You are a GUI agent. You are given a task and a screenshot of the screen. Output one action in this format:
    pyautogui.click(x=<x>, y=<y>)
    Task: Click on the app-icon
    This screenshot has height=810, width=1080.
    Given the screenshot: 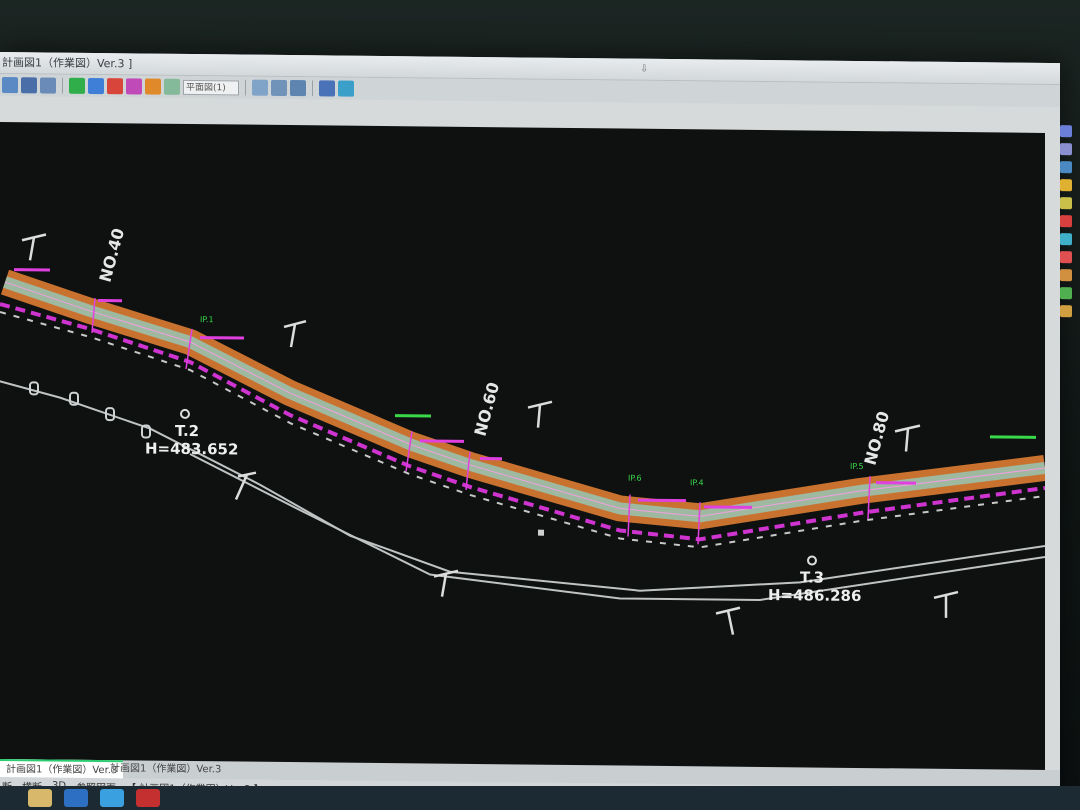 What is the action you would take?
    pyautogui.click(x=148, y=798)
    